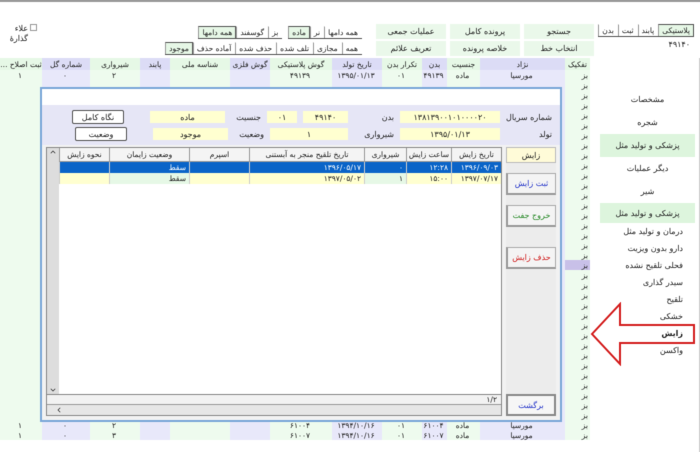  What do you see at coordinates (98, 117) in the screenshot?
I see `dialog-button: نگاه کامل` at bounding box center [98, 117].